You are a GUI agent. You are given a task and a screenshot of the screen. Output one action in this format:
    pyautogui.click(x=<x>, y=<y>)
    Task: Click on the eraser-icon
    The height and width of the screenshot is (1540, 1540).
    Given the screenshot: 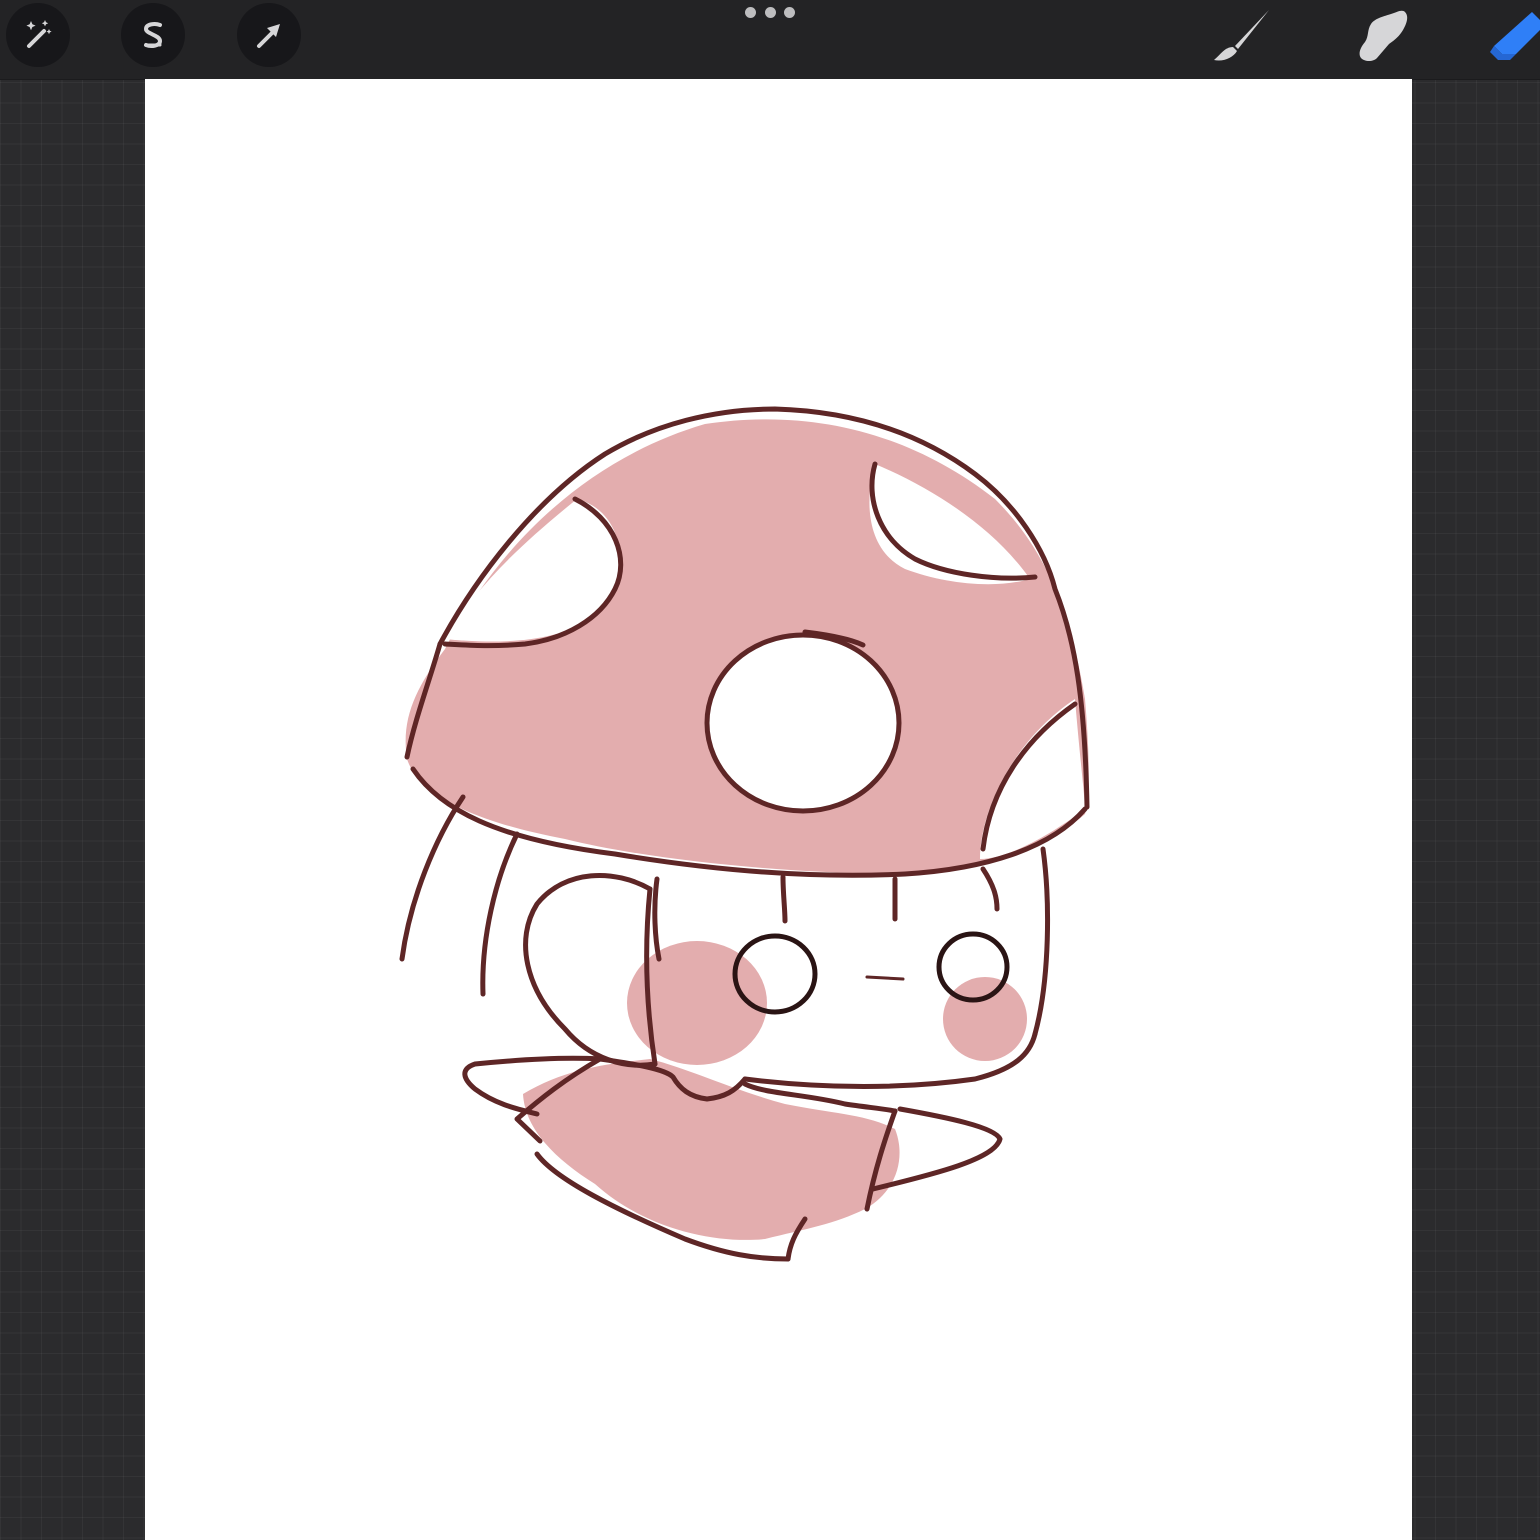 What is the action you would take?
    pyautogui.click(x=1515, y=36)
    